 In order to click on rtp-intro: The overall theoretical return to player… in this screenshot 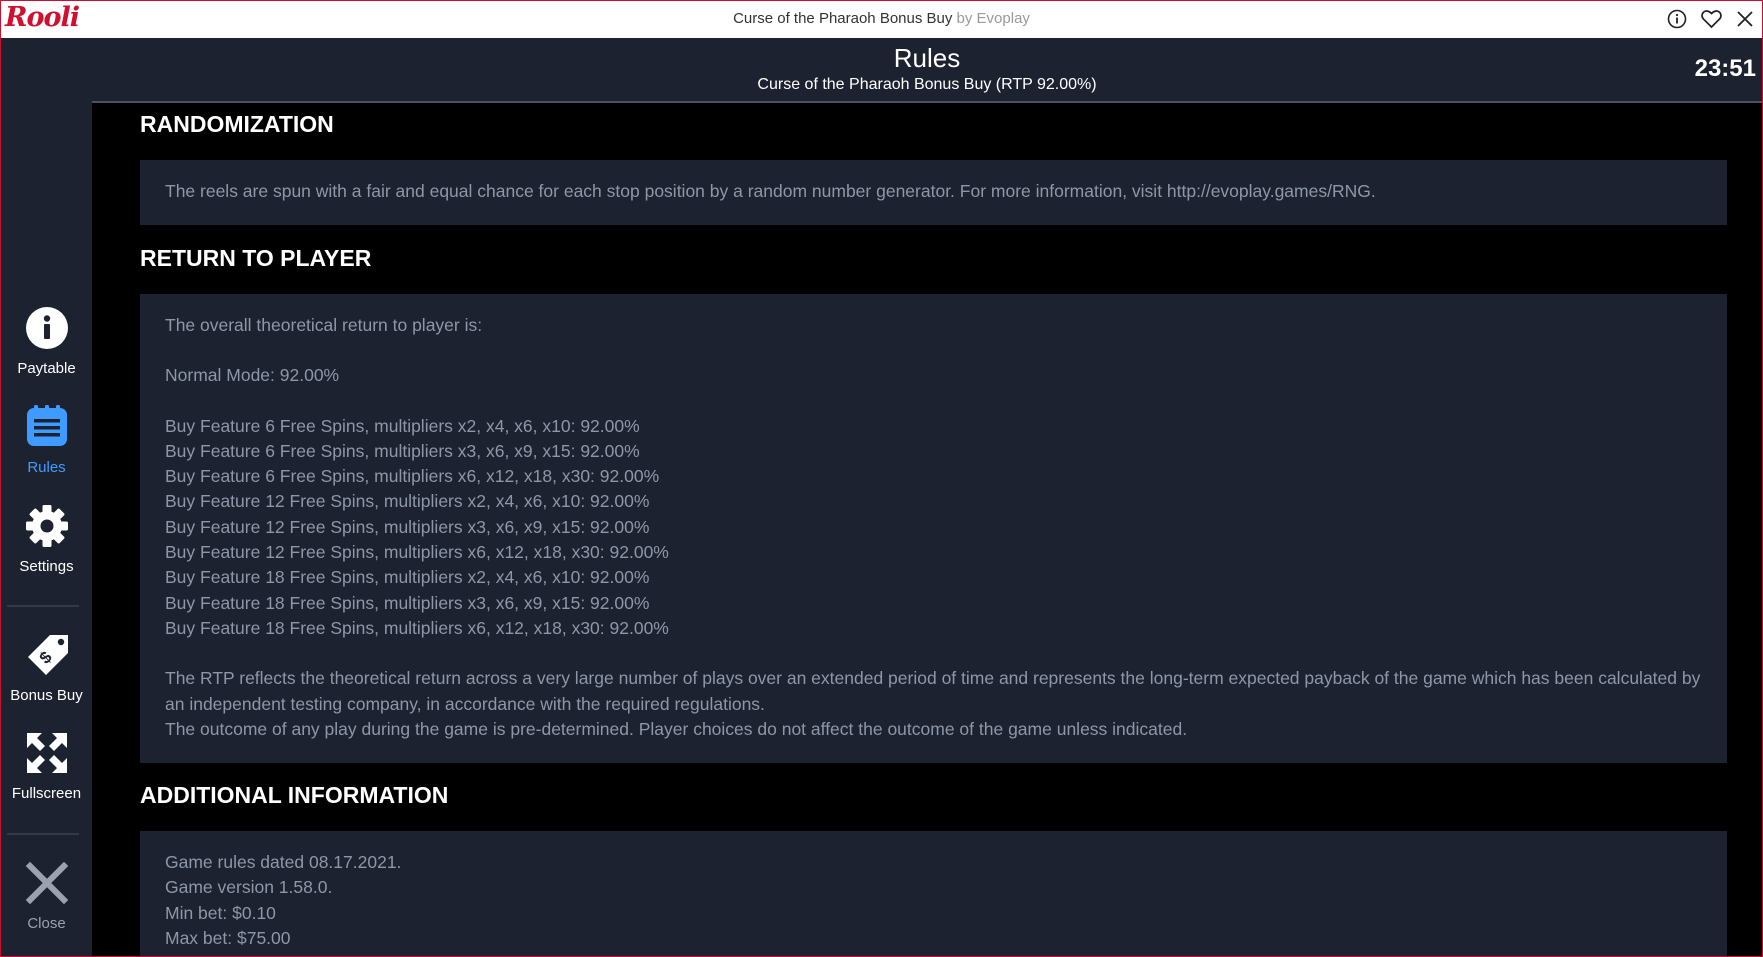, I will do `click(324, 325)`.